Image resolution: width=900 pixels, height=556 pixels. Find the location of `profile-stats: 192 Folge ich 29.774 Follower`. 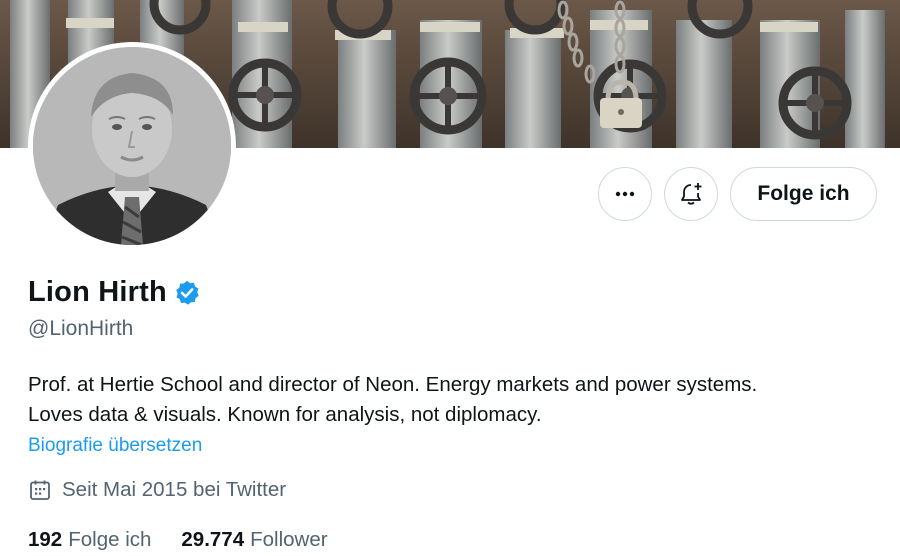

profile-stats: 192 Folge ich 29.774 Follower is located at coordinates (193, 540).